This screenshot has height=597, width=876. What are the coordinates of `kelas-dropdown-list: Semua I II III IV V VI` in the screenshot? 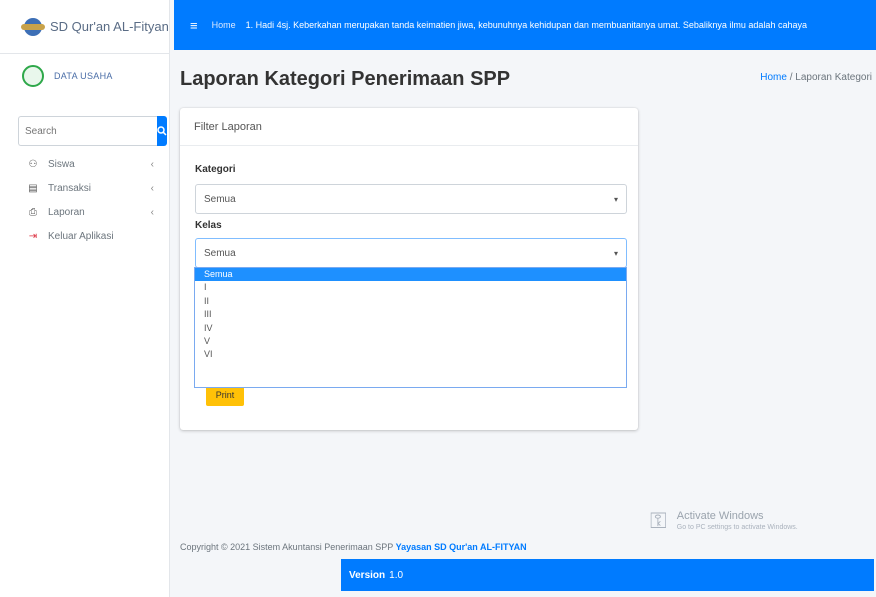 It's located at (410, 327).